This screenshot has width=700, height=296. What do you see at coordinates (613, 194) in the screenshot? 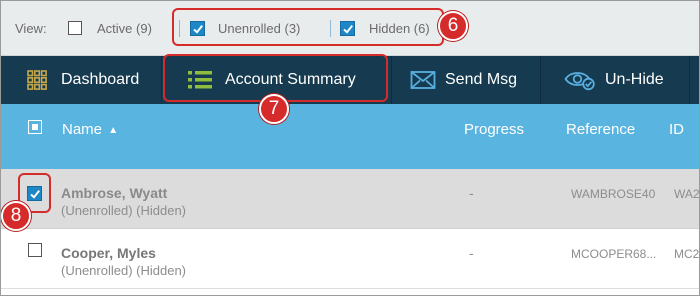
I see `reference-value: WAMBROSE40` at bounding box center [613, 194].